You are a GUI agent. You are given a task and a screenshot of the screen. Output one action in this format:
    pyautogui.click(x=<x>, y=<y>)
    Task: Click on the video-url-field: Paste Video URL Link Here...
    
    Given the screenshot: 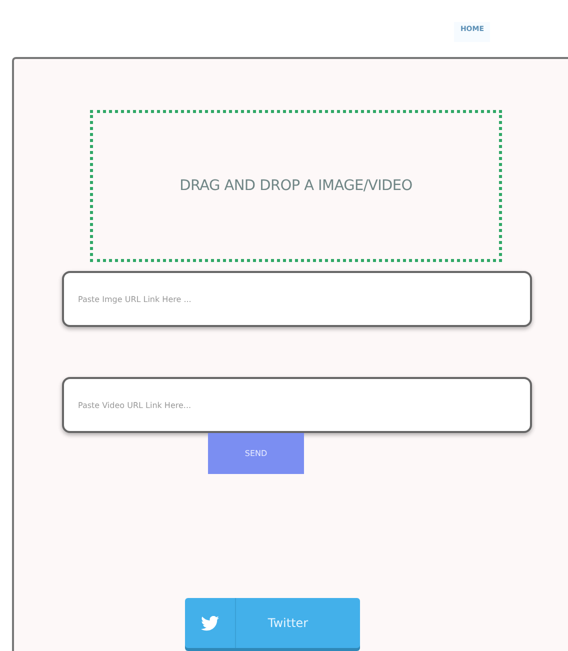 What is the action you would take?
    pyautogui.click(x=297, y=405)
    